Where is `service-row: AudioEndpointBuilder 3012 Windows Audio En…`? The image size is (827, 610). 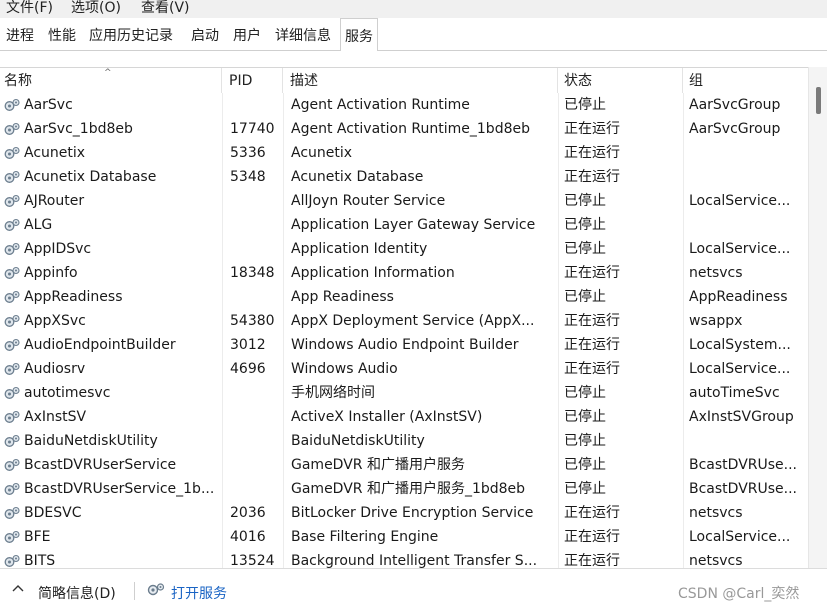
service-row: AudioEndpointBuilder 3012 Windows Audio En… is located at coordinates (404, 345).